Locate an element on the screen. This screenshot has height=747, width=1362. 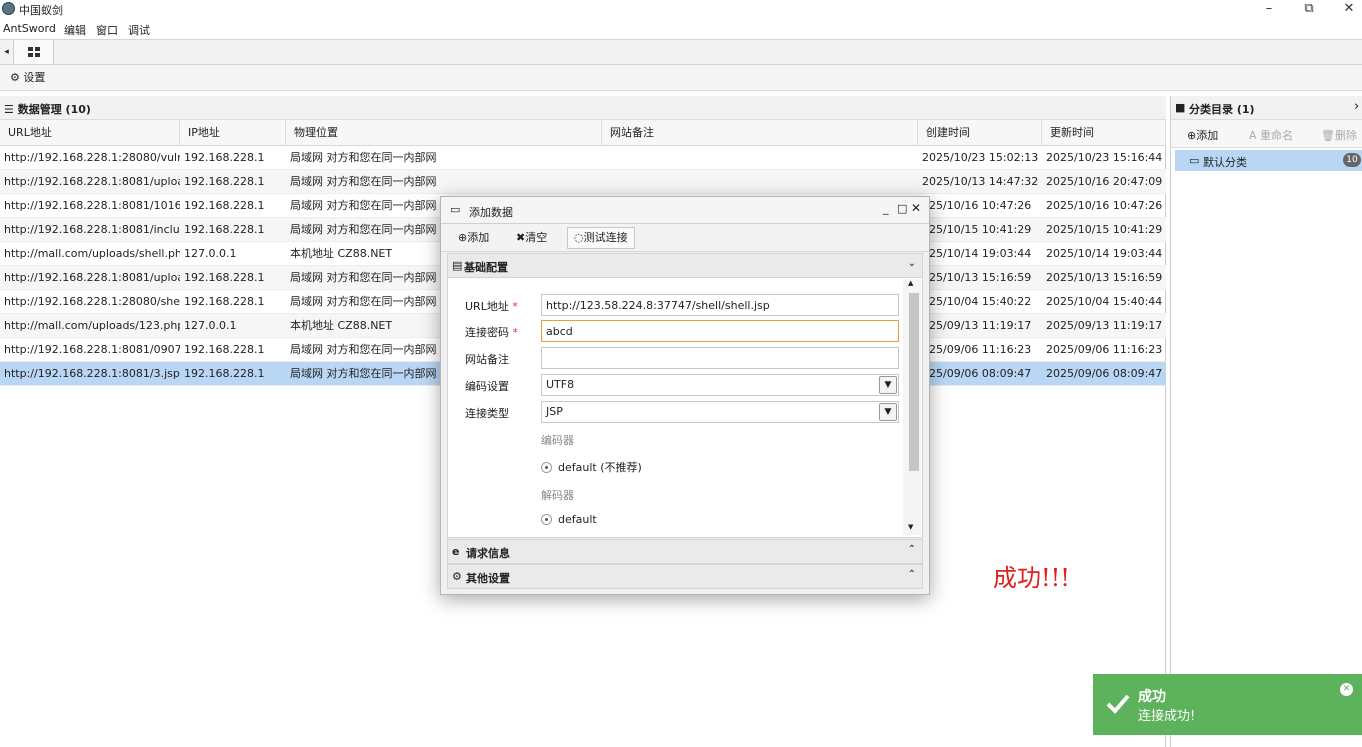
table-cell: http://192.168.228.1:8081/0907.j is located at coordinates (92, 349).